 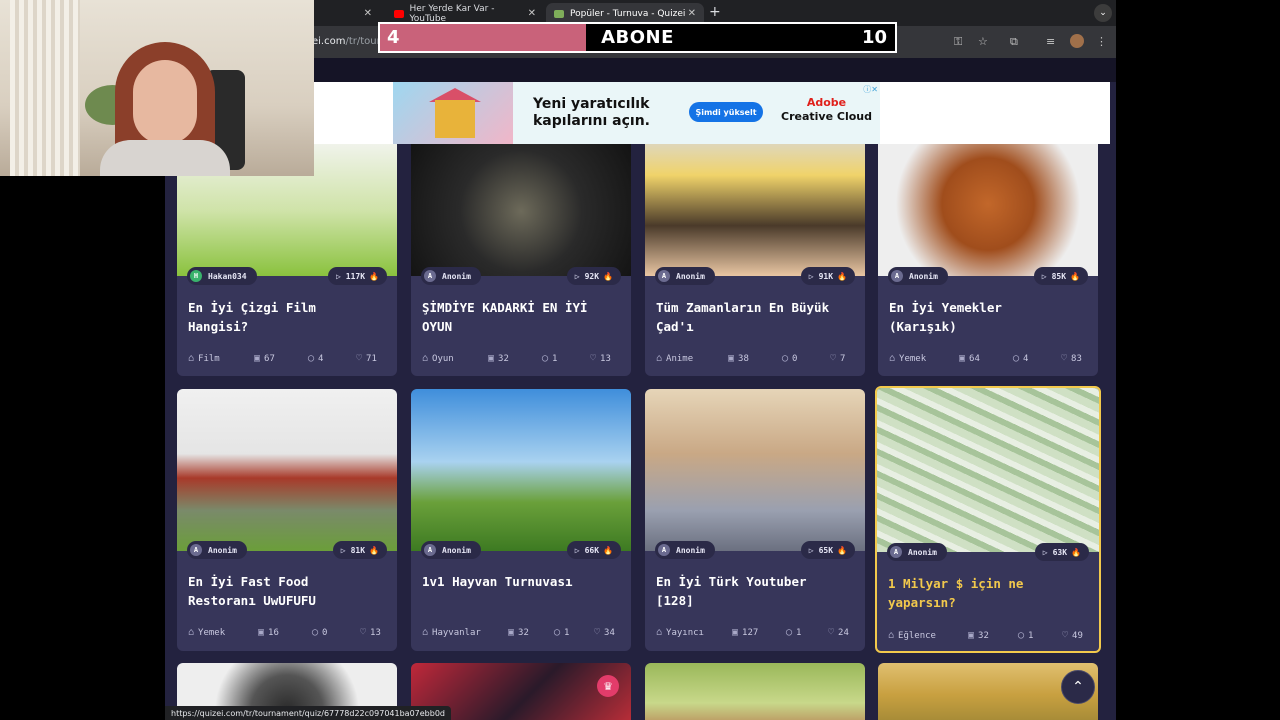 What do you see at coordinates (221, 358) in the screenshot?
I see `category: ⌂ Film` at bounding box center [221, 358].